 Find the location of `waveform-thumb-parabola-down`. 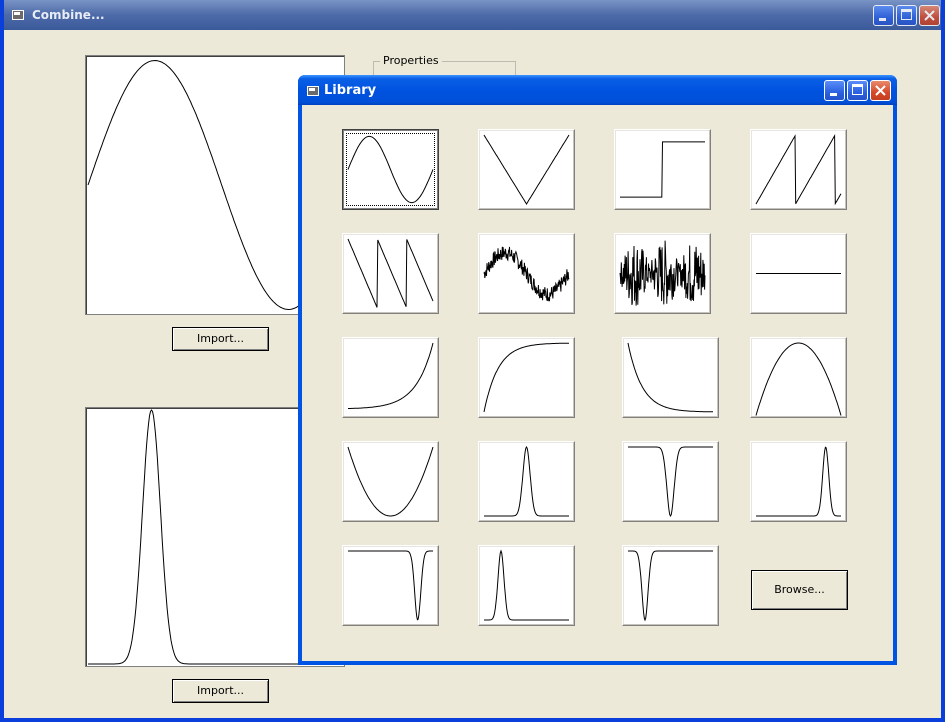

waveform-thumb-parabola-down is located at coordinates (798, 377).